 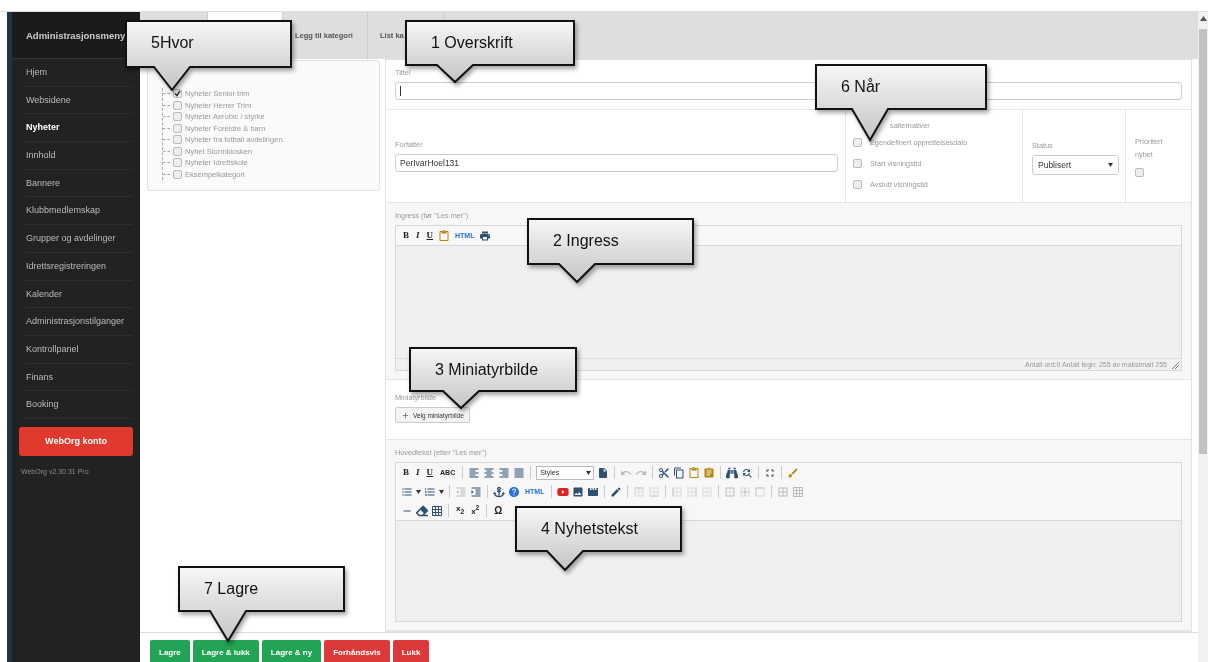 What do you see at coordinates (76, 35) in the screenshot?
I see `sidebar-title: Administrasjonsmeny` at bounding box center [76, 35].